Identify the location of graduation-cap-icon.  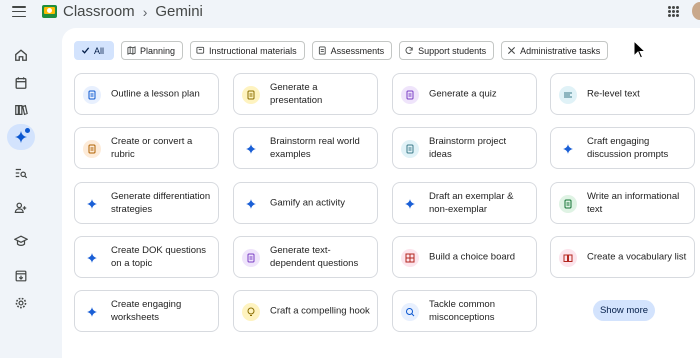
(21, 240).